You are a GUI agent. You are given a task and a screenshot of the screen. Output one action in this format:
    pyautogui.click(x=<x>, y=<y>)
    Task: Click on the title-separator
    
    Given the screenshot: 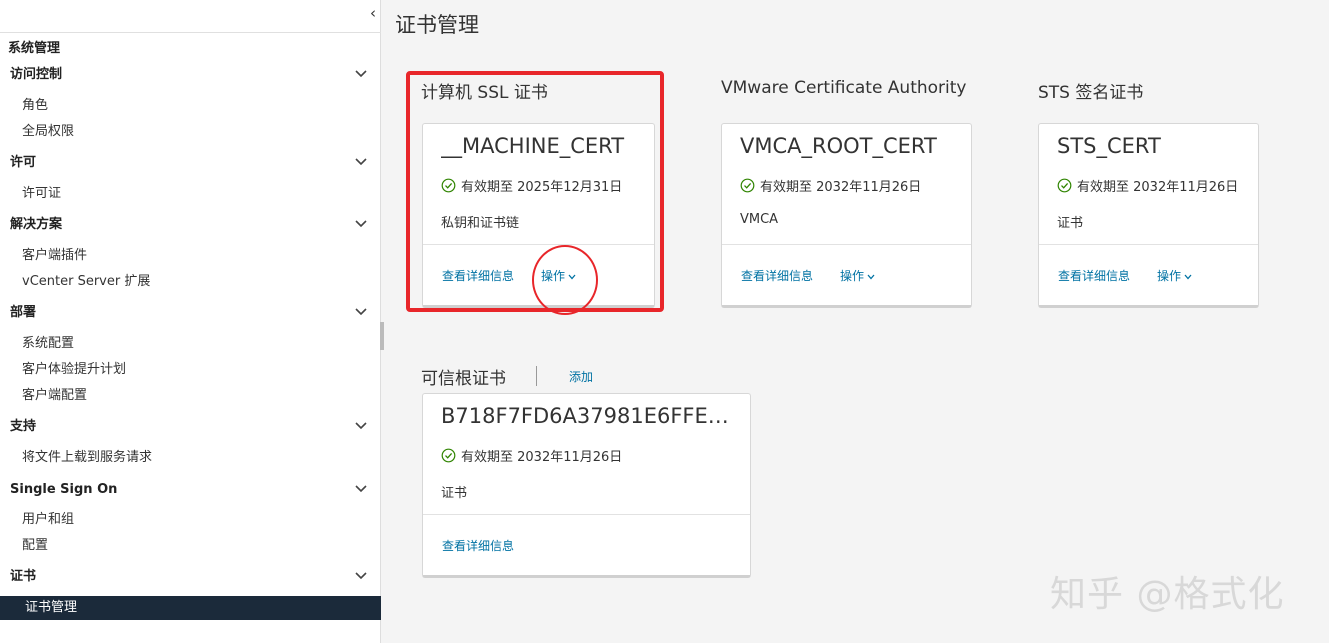 What is the action you would take?
    pyautogui.click(x=536, y=376)
    